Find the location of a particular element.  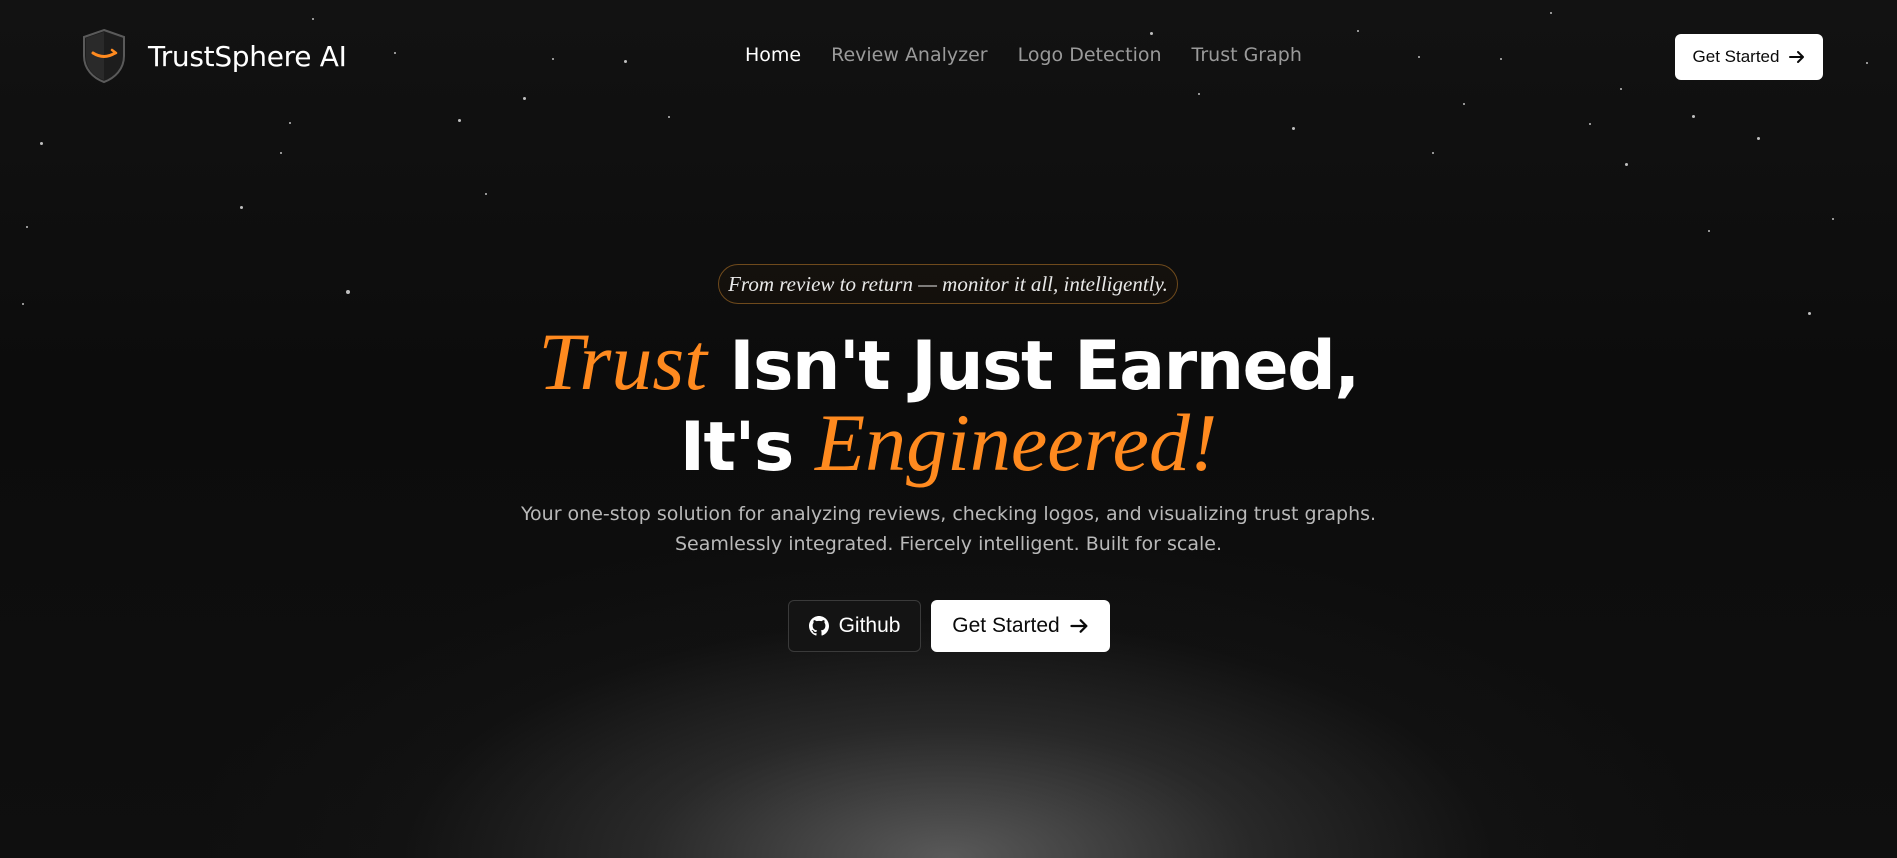

headline-line-1: Trust Isn't Just Earned, is located at coordinates (948, 364).